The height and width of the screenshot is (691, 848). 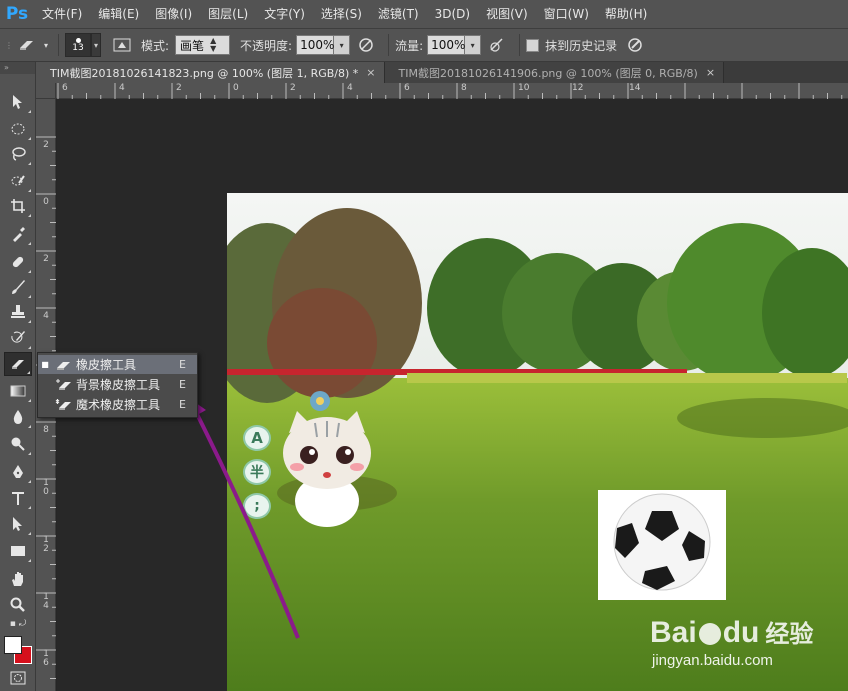 I want to click on eraser-tool-flyout: ■ 橡皮擦工具 E 背景橡皮擦工具 E 魔术橡皮擦工具 E, so click(x=117, y=385).